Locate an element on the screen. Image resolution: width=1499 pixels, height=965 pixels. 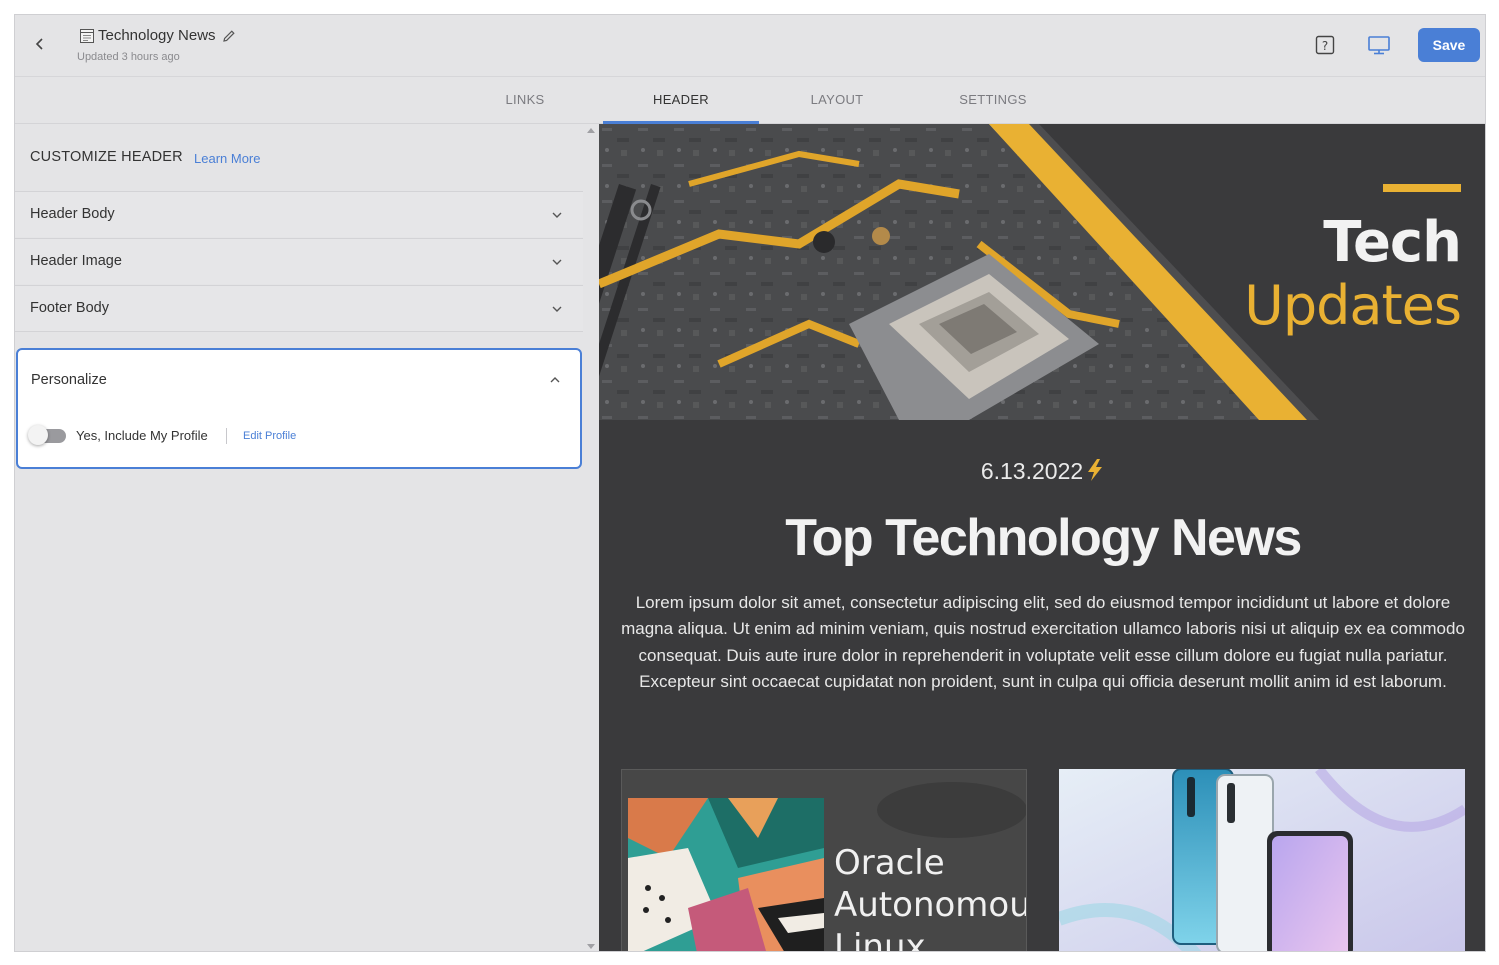
hero-title-tech: Tech is located at coordinates (1392, 242).